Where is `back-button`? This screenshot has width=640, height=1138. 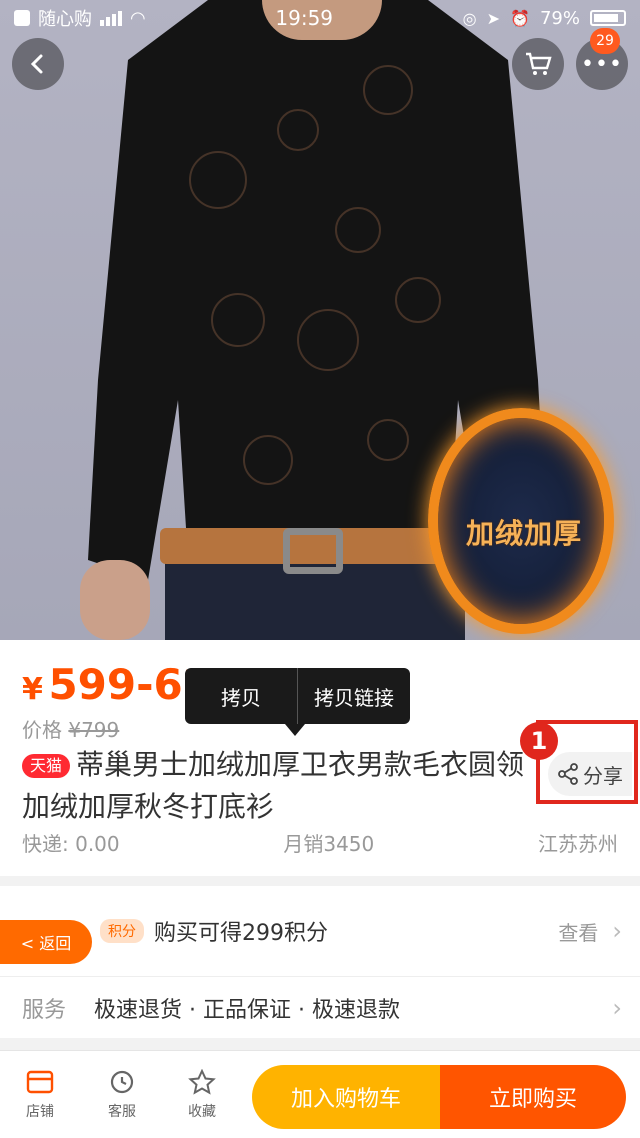 back-button is located at coordinates (38, 64).